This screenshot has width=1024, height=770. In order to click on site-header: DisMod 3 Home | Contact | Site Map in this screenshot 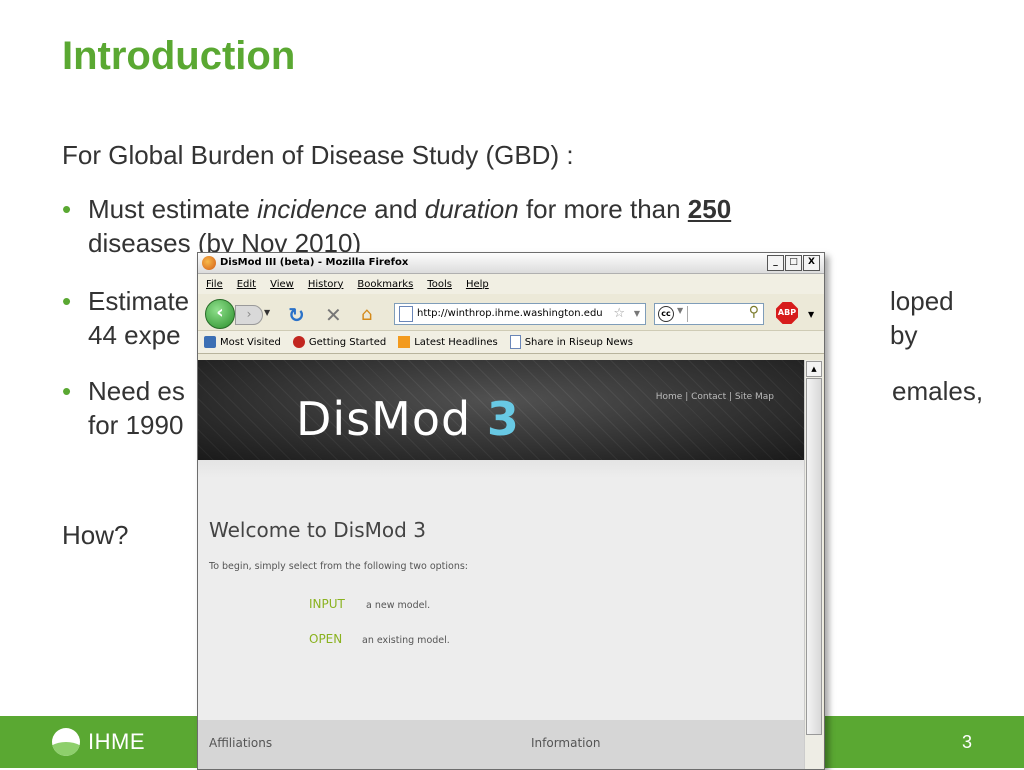, I will do `click(501, 410)`.